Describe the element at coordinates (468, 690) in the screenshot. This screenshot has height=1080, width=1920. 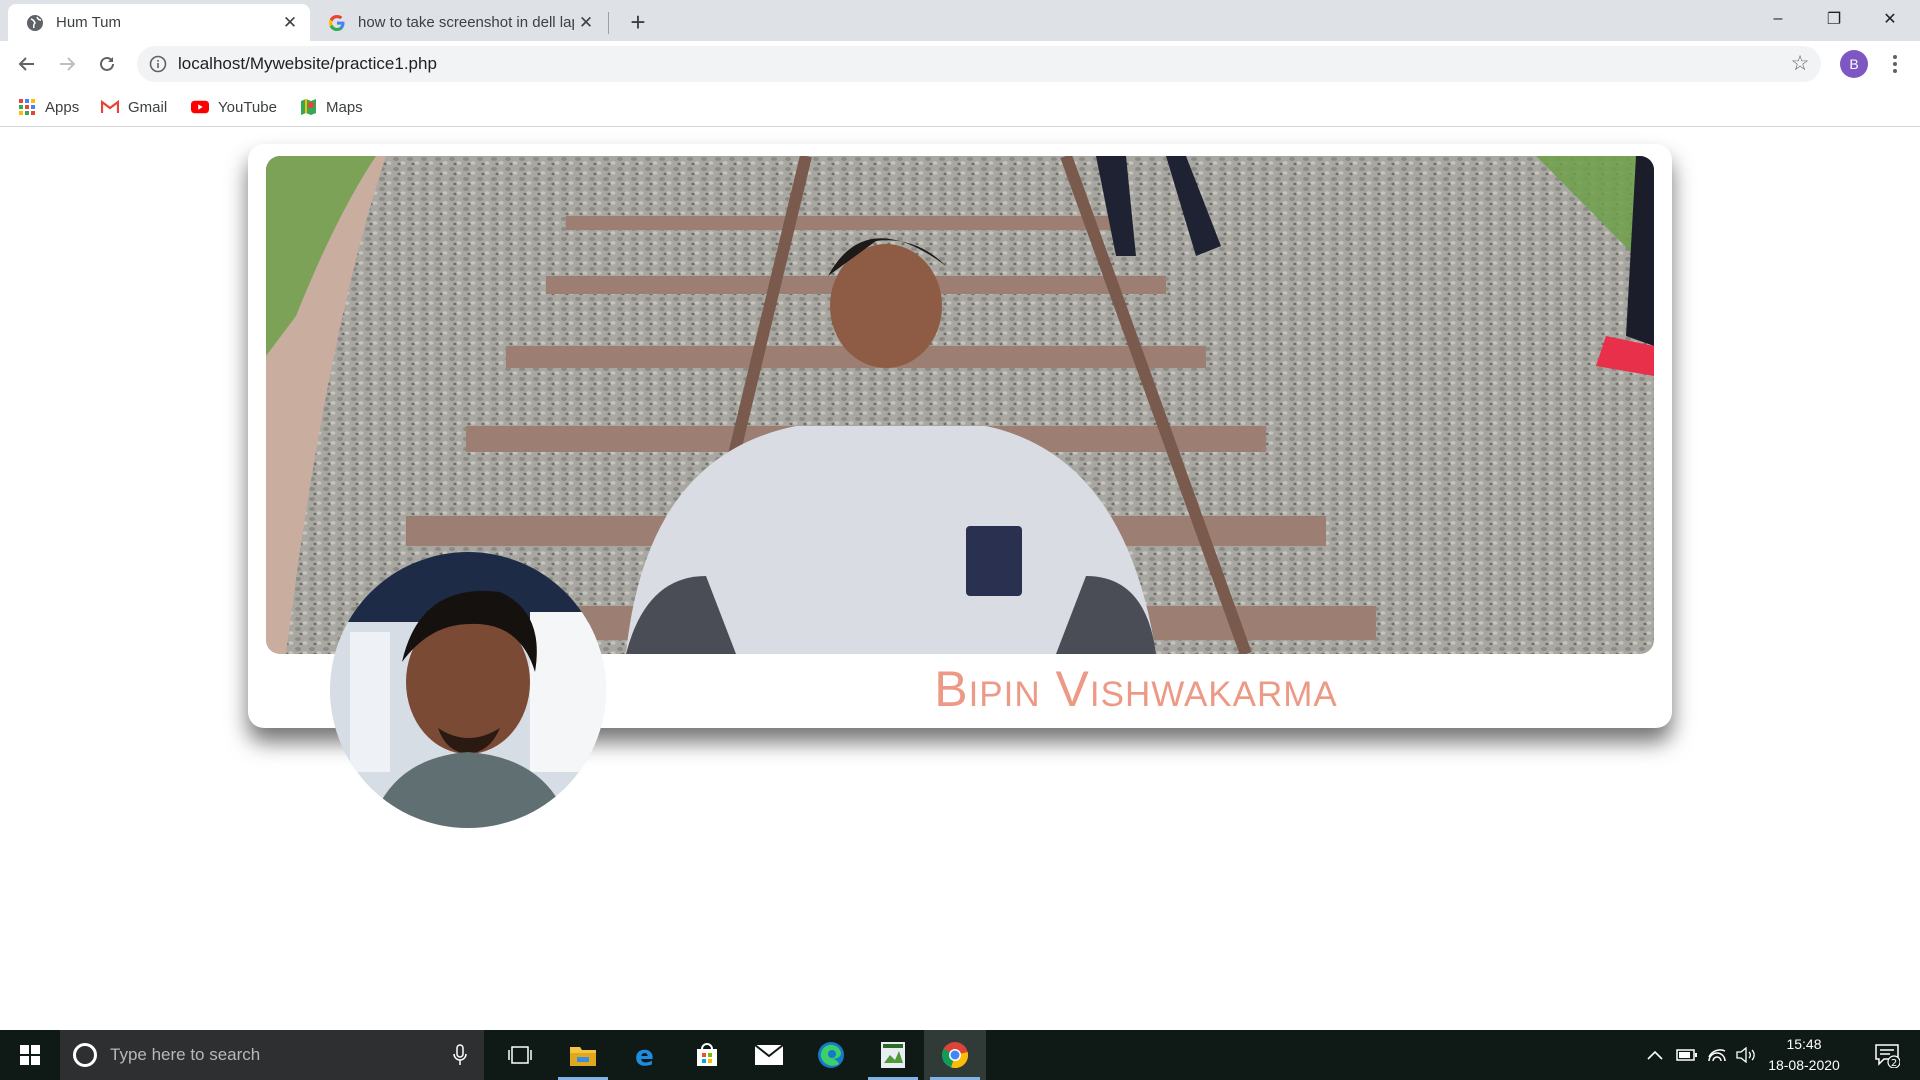
I see `profile-picture` at that location.